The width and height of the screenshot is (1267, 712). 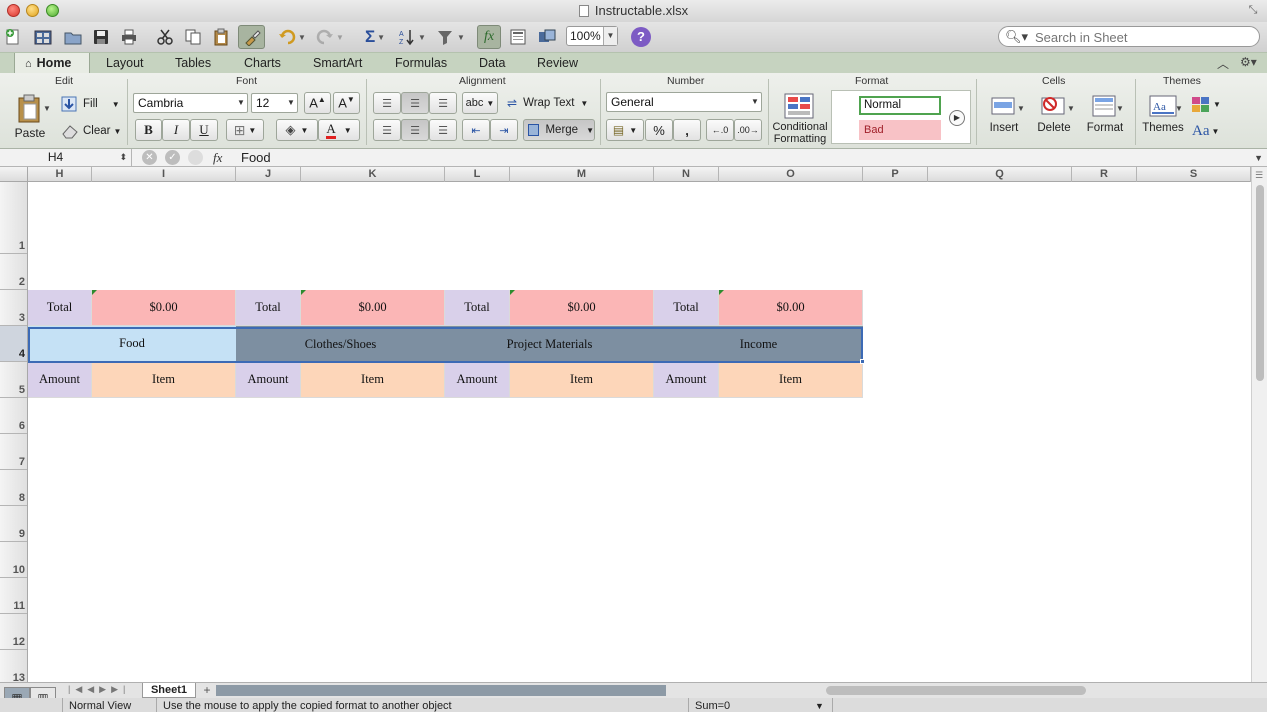 I want to click on status-sum: Sum=0, so click(x=712, y=705).